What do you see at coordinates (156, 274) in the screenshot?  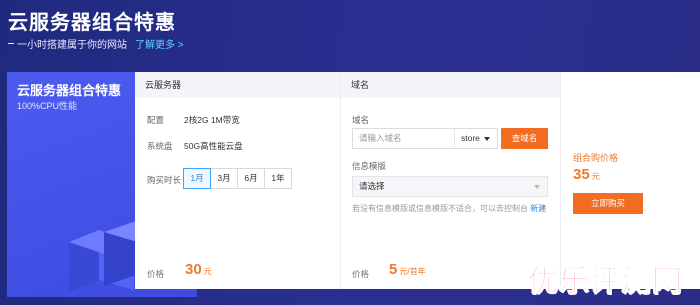 I see `server-price-label: 价格` at bounding box center [156, 274].